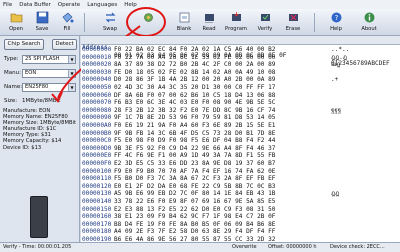 The width and height of the screenshot is (400, 252). What do you see at coordinates (16, 18) in the screenshot?
I see `folder-open-icon` at bounding box center [16, 18].